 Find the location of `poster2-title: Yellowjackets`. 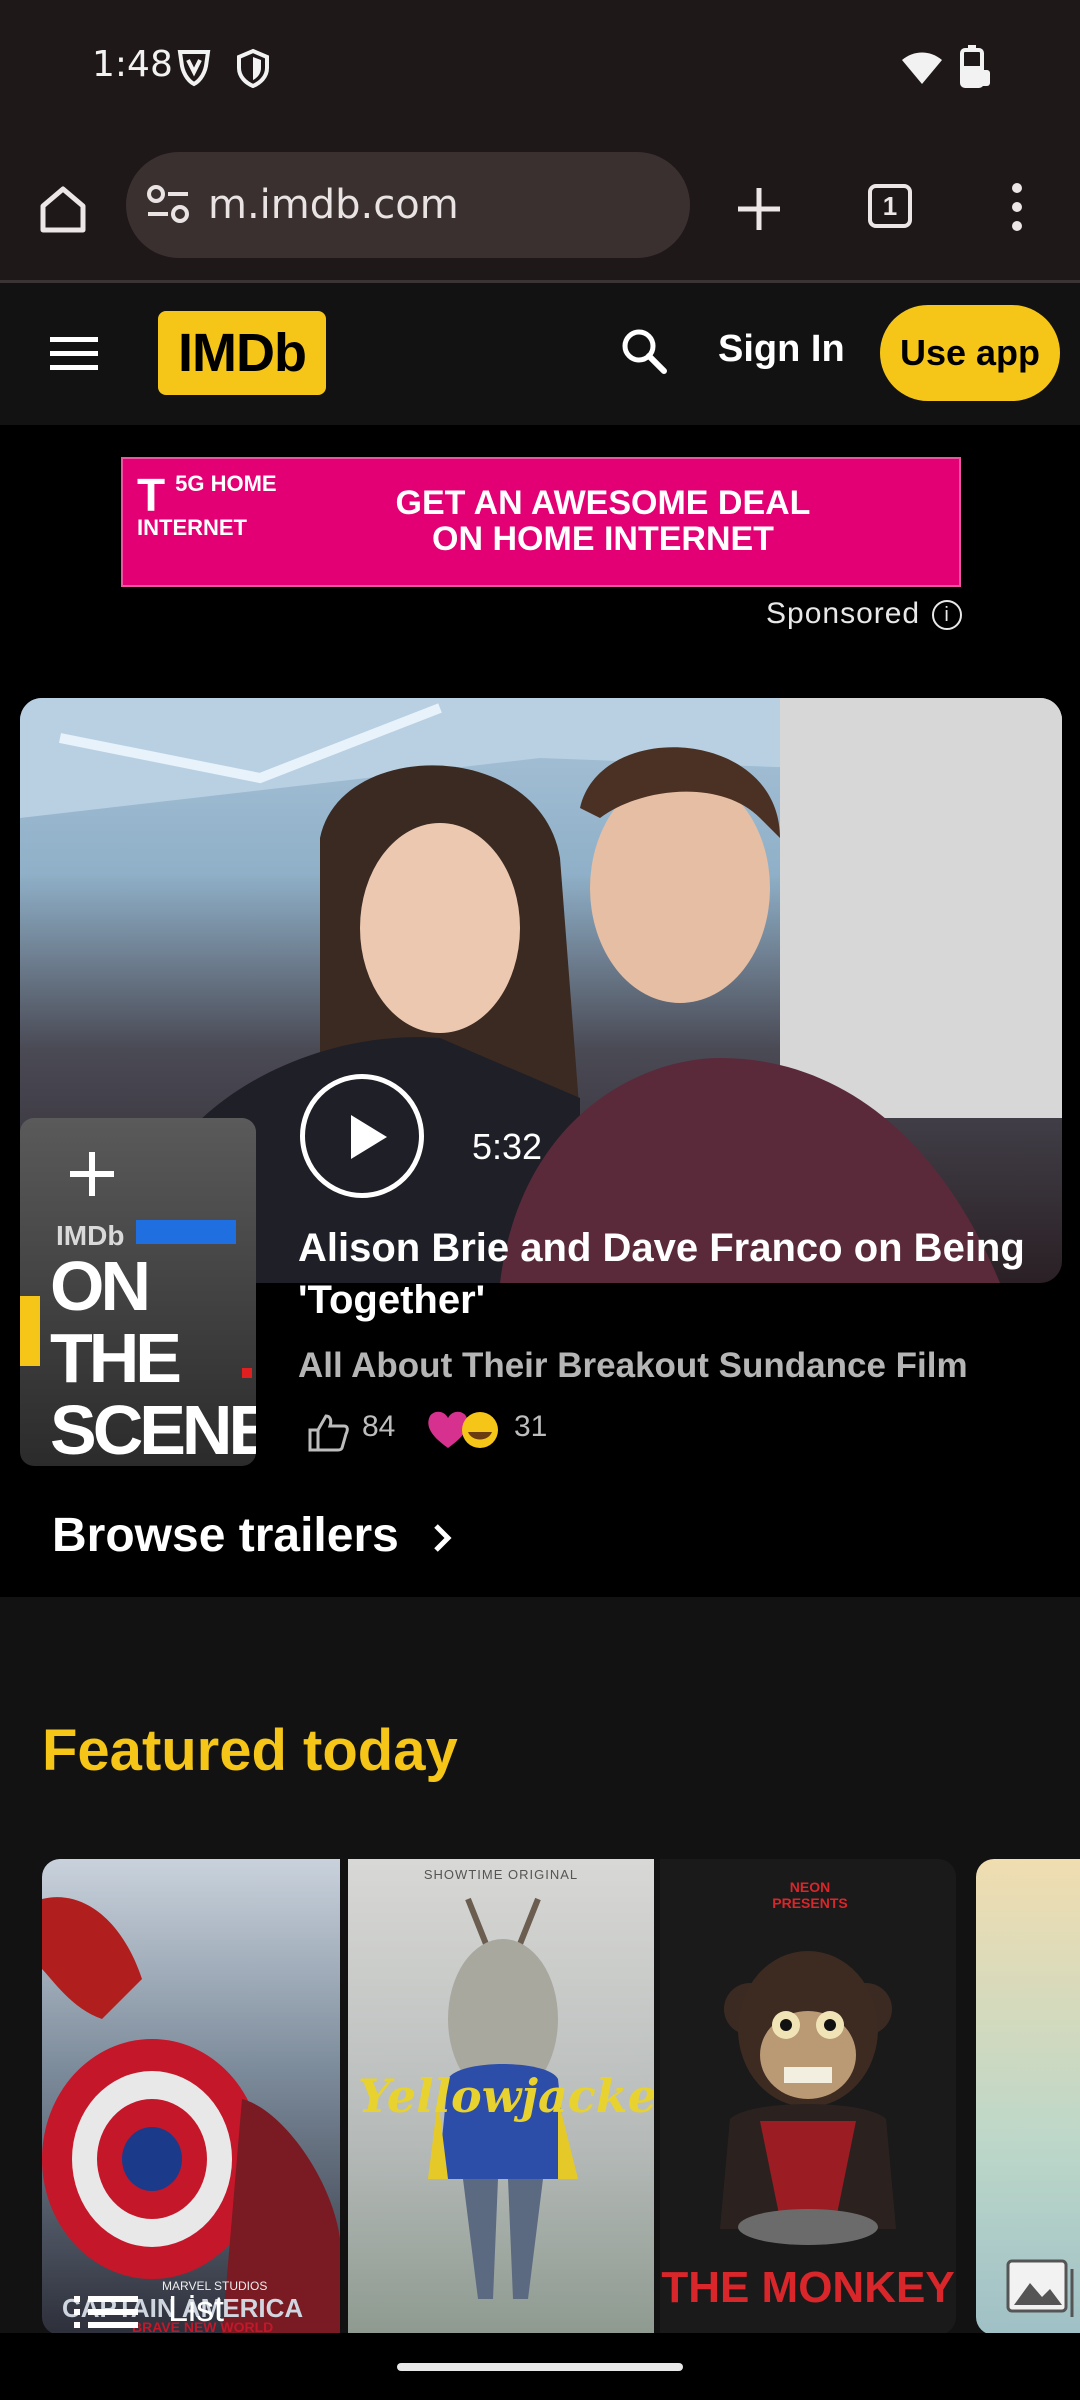

poster2-title: Yellowjackets is located at coordinates (506, 2096).